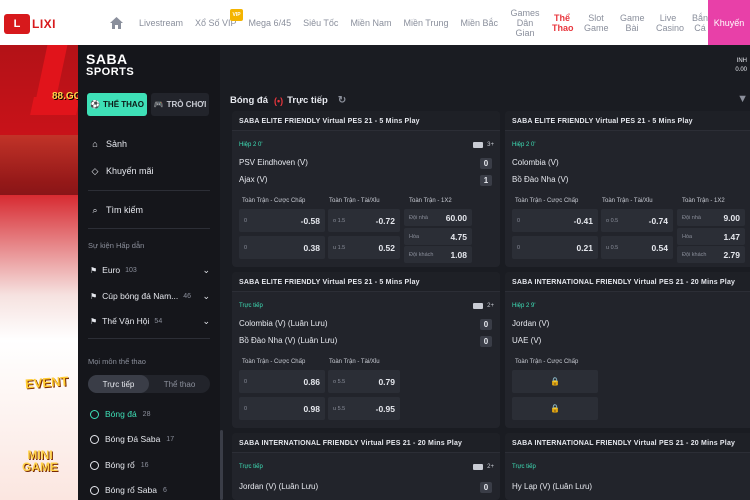 The height and width of the screenshot is (500, 750). Describe the element at coordinates (187, 296) in the screenshot. I see `featured-count: 46` at that location.